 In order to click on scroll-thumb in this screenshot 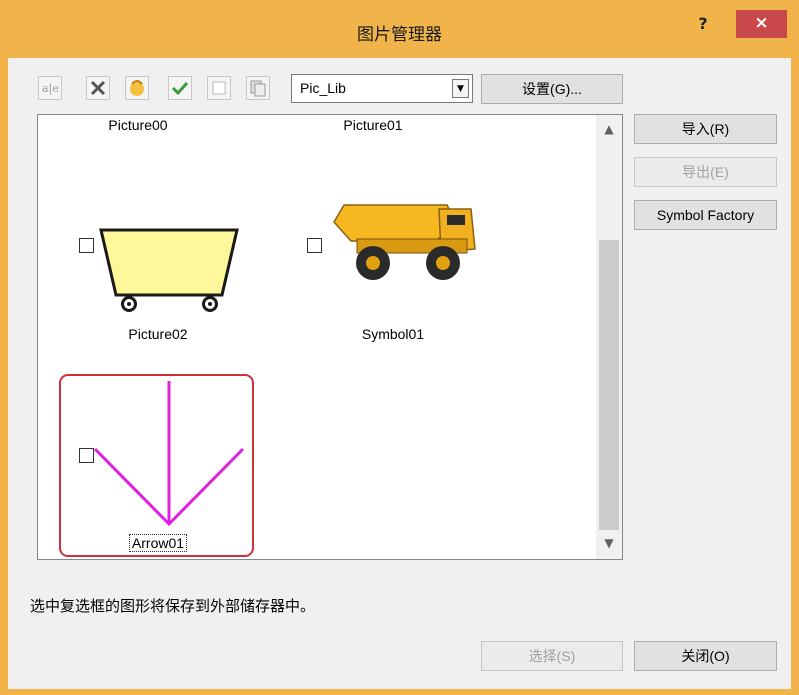, I will do `click(609, 385)`.